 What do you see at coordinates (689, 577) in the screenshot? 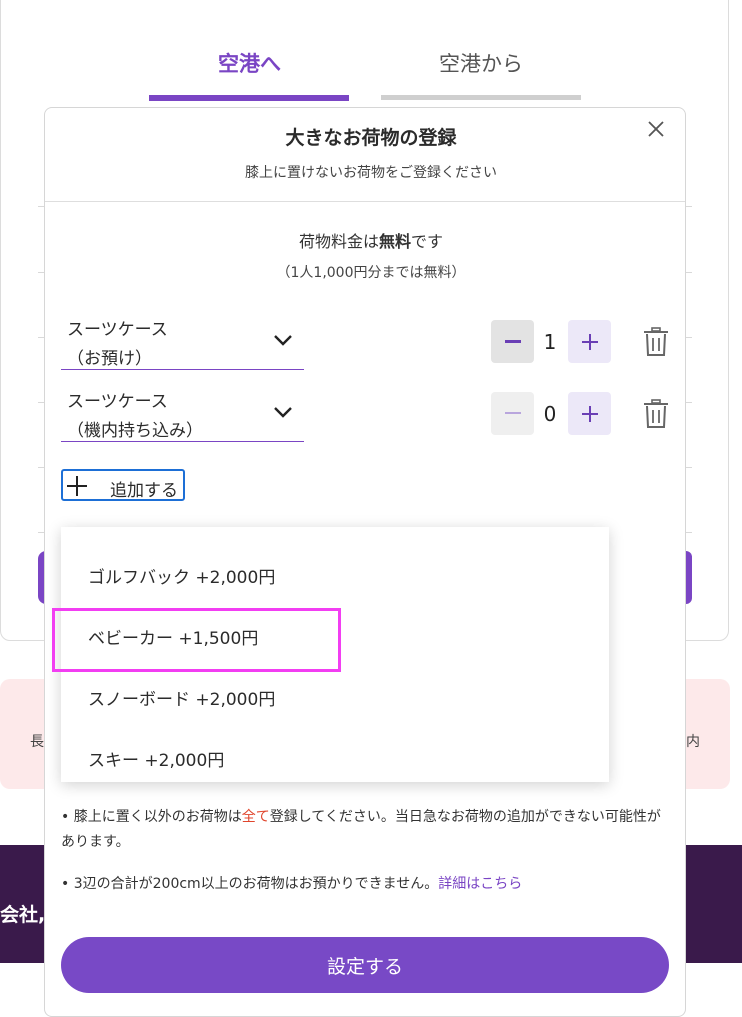
I see `background-search-button` at bounding box center [689, 577].